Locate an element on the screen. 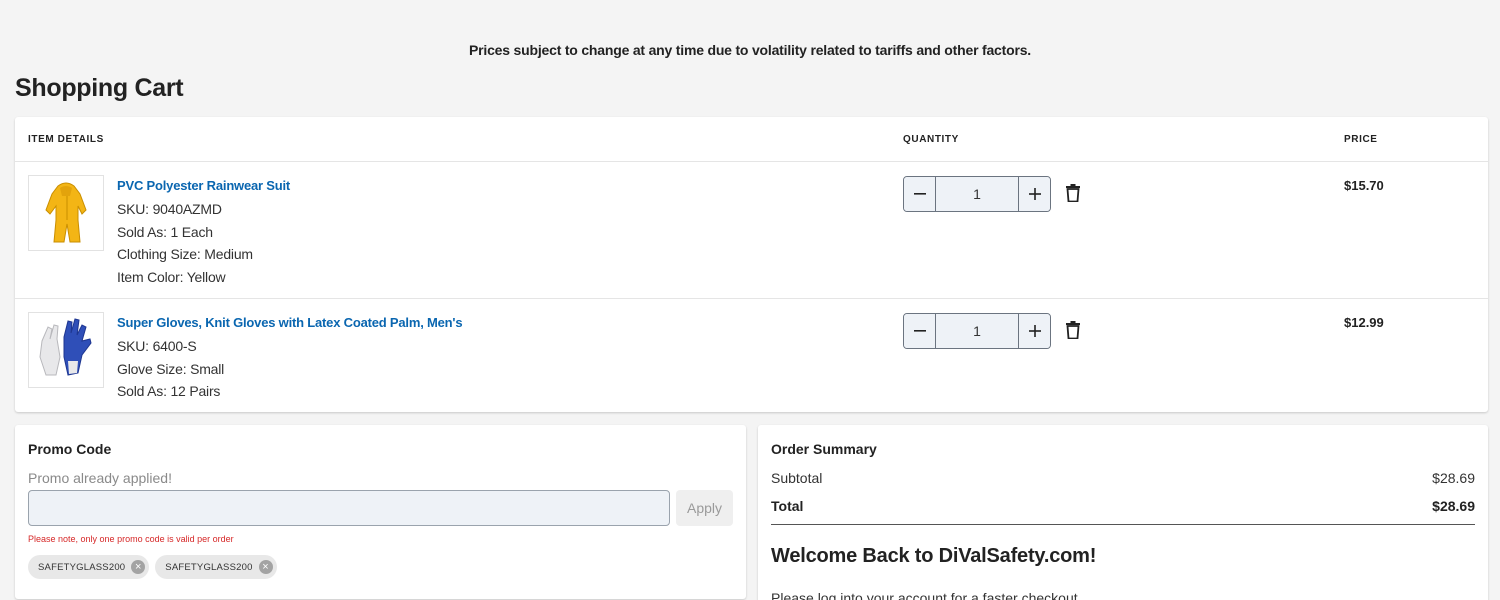 This screenshot has height=600, width=1500. item-name-link: PVC Polyester Rainwear Suit is located at coordinates (203, 185).